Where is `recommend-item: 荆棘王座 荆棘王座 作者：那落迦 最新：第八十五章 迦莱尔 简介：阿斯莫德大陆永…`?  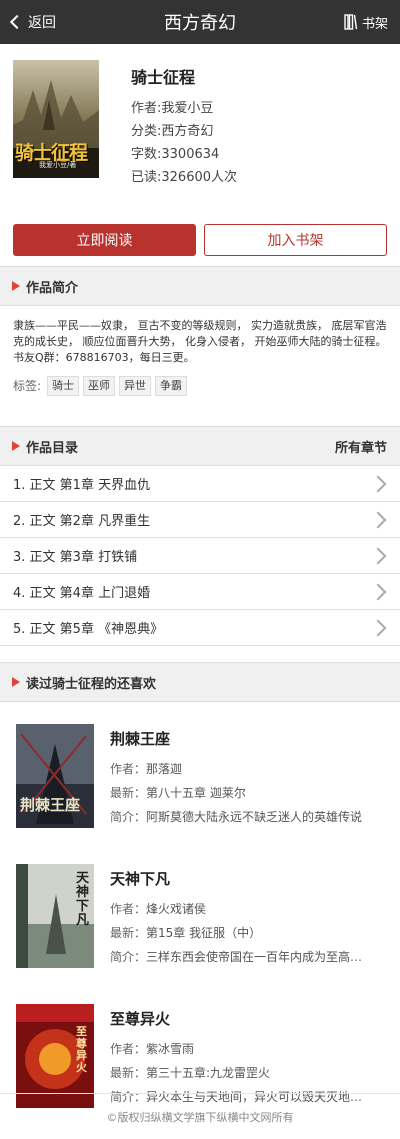
recommend-item: 荆棘王座 荆棘王座 作者：那落迦 最新：第八十五章 迦莱尔 简介：阿斯莫德大陆永… is located at coordinates (200, 794).